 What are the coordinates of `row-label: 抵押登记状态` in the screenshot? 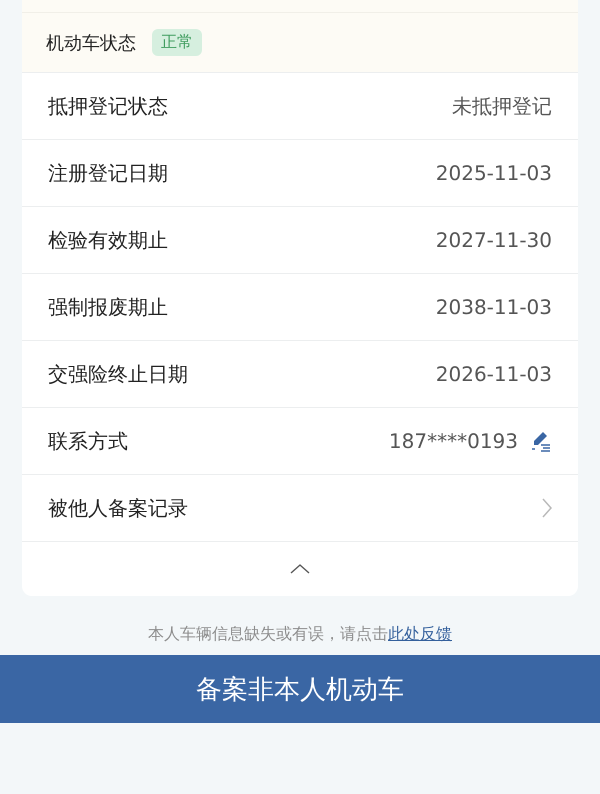 It's located at (108, 106).